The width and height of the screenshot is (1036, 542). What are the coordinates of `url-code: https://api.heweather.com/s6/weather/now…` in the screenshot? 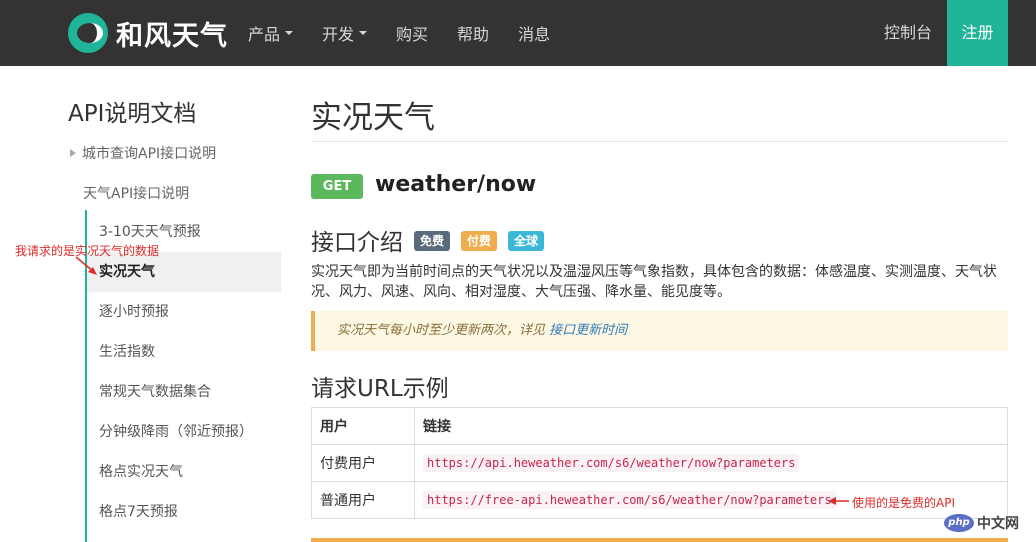 It's located at (611, 463).